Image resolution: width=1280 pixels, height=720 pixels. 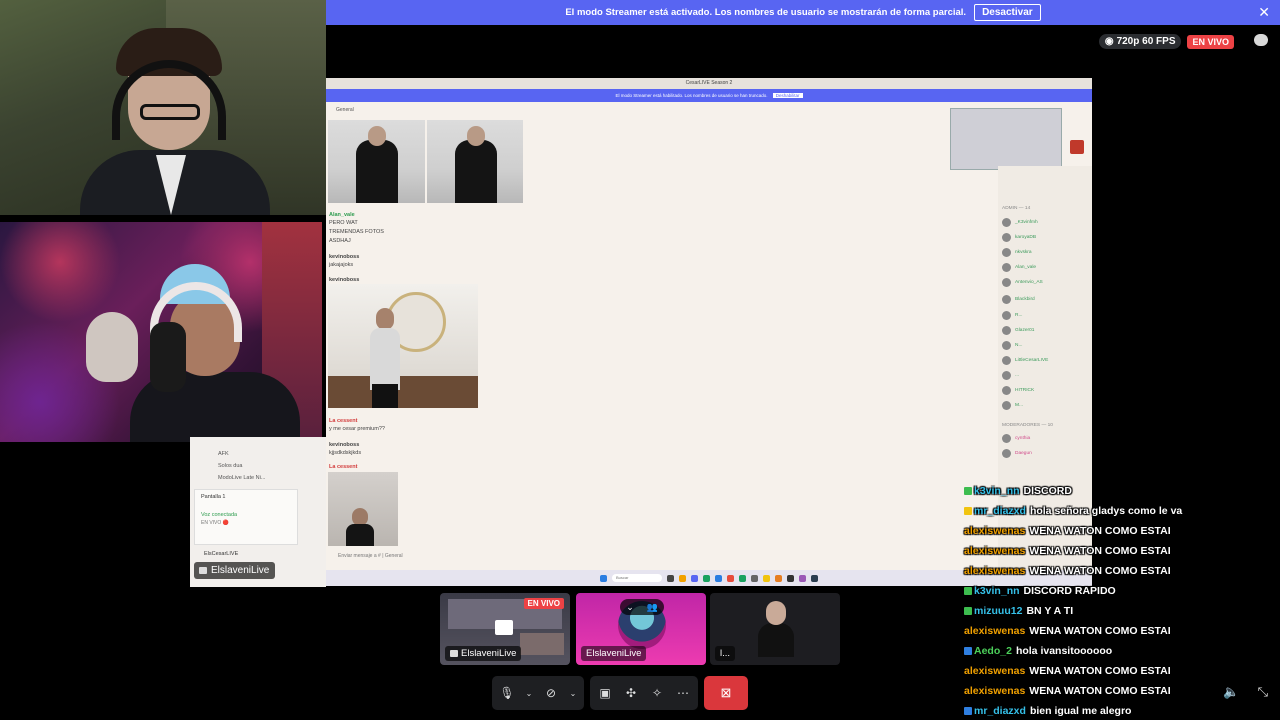 What do you see at coordinates (1146, 41) in the screenshot?
I see `stream-quality-text: 720p 60 FPS` at bounding box center [1146, 41].